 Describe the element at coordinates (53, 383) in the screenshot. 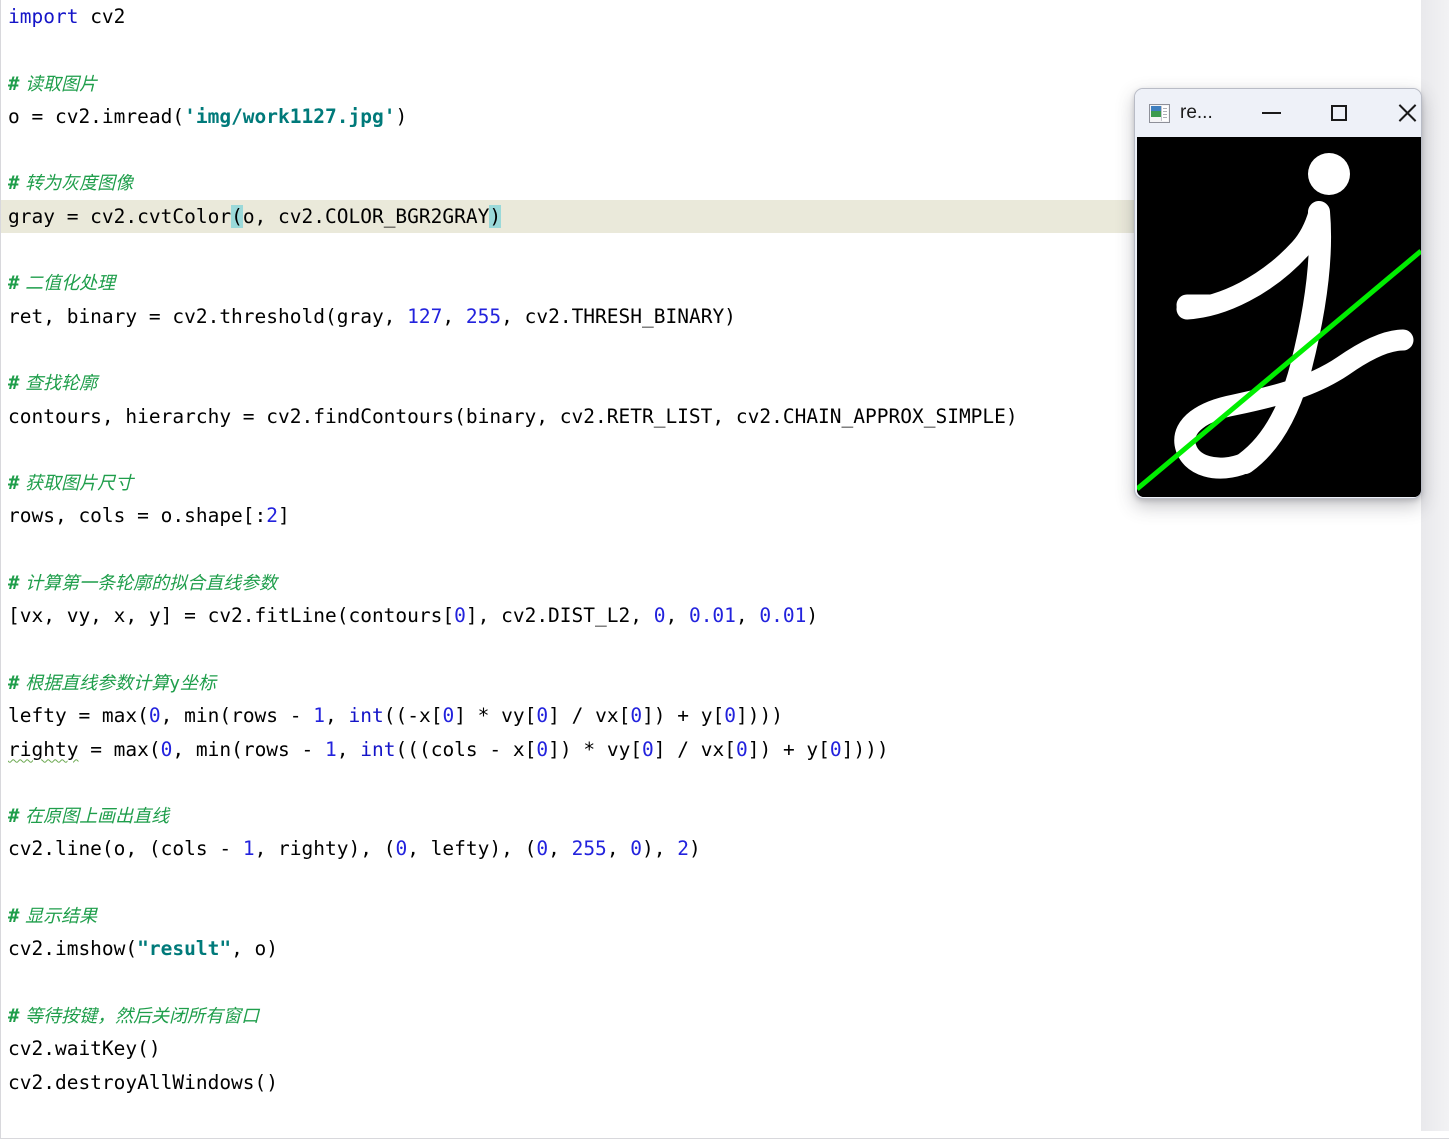

I see `comment-text: # 查找轮廓` at that location.